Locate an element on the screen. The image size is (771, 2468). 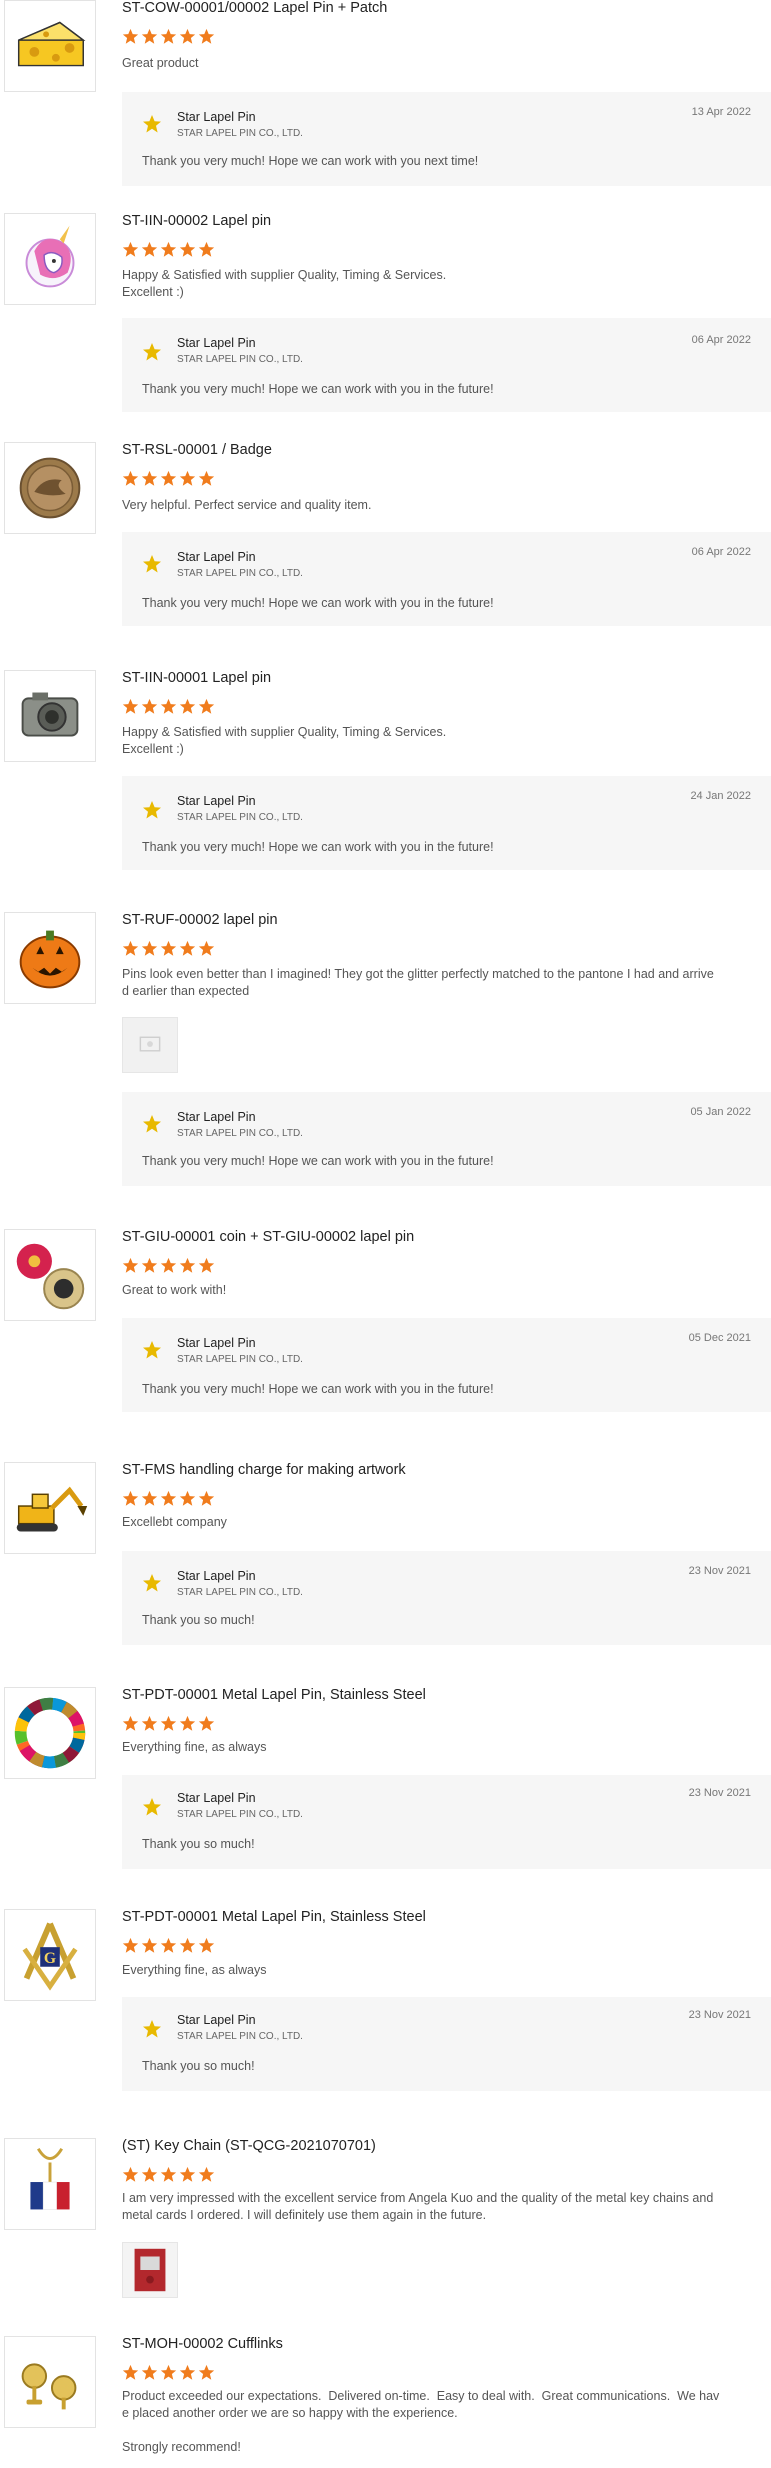
product-title: ST-IIN-00001 Lapel pin is located at coordinates (196, 678).